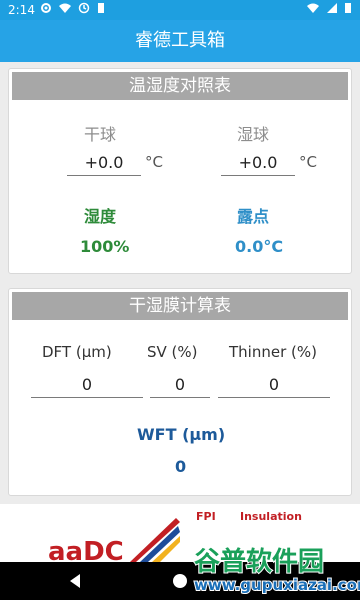 This screenshot has width=360, height=600. Describe the element at coordinates (100, 216) in the screenshot. I see `humidity-label: 湿度` at that location.